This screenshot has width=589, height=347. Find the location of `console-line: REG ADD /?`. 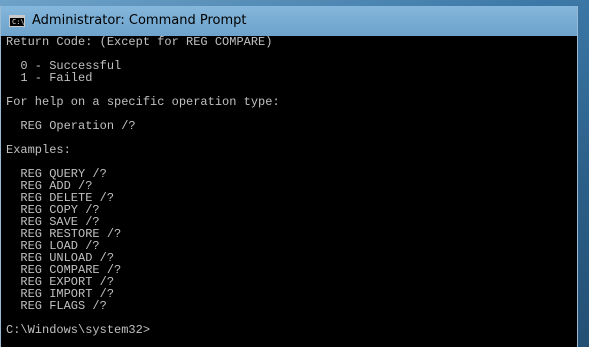

console-line: REG ADD /? is located at coordinates (49, 186).